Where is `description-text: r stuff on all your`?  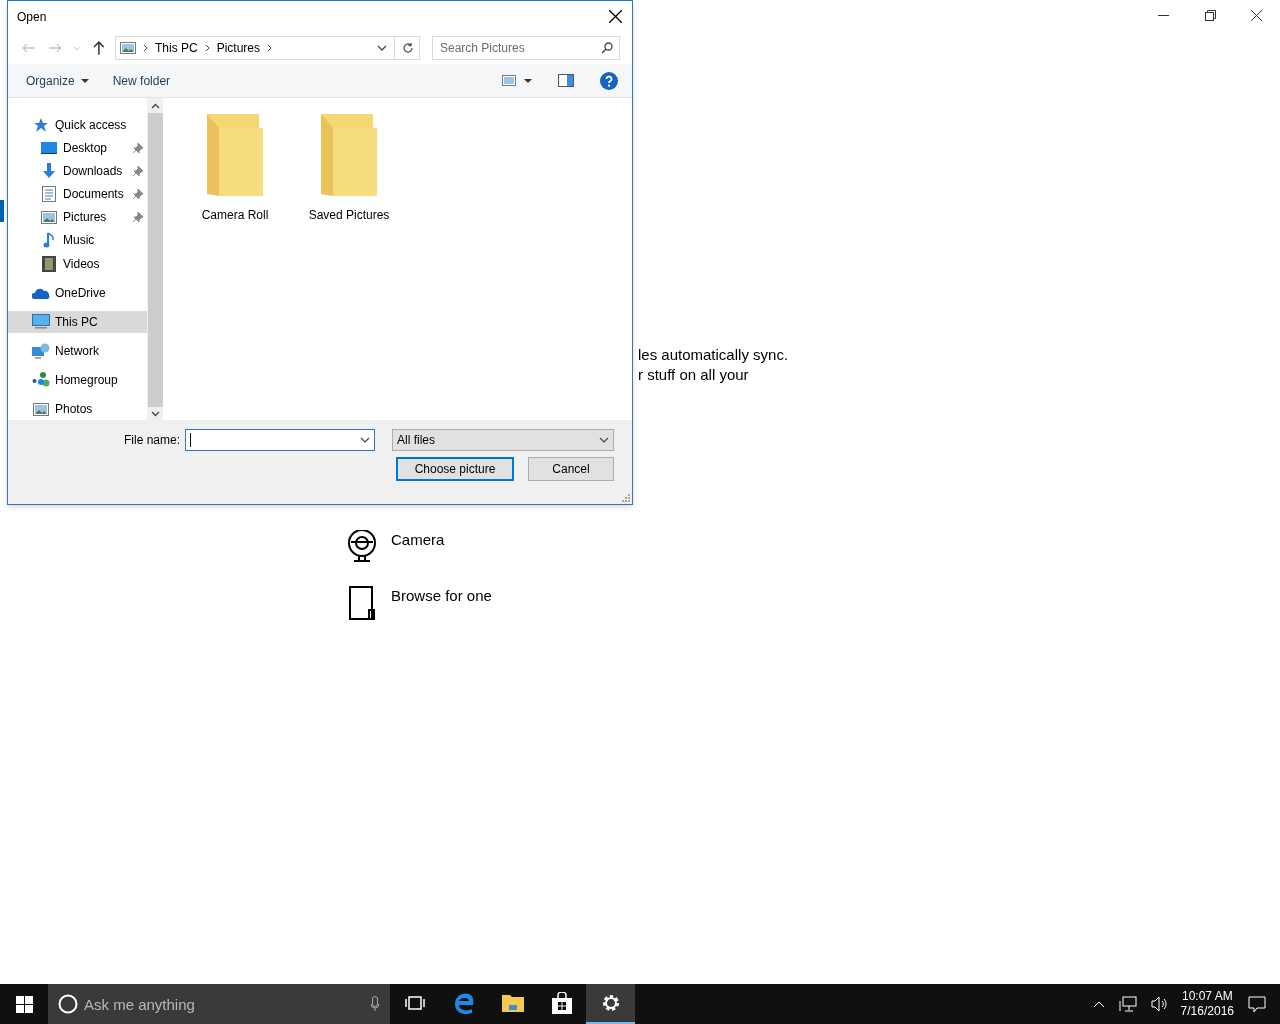 description-text: r stuff on all your is located at coordinates (694, 375).